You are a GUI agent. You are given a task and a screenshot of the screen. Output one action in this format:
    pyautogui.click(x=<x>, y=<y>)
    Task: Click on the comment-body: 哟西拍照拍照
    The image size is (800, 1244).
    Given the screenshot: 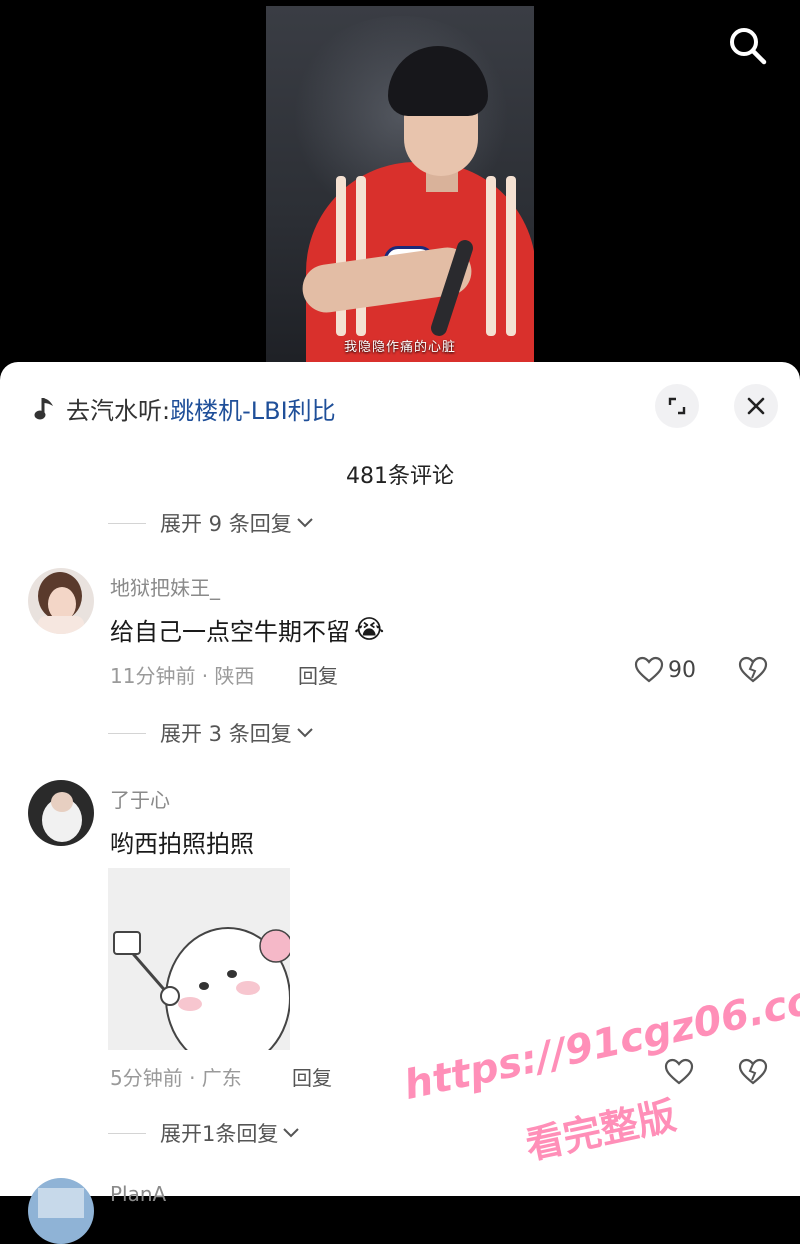 What is the action you would take?
    pyautogui.click(x=182, y=844)
    